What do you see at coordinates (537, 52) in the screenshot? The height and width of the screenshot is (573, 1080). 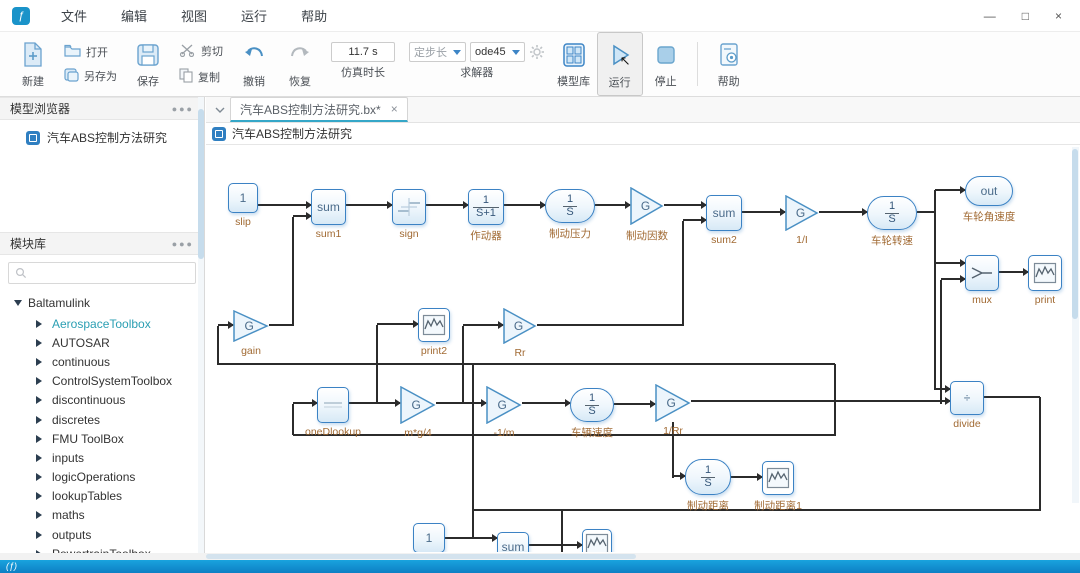 I see `gear-icon` at bounding box center [537, 52].